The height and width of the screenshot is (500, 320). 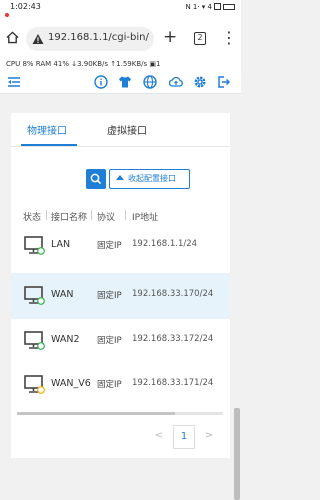 I want to click on table-row: WAN 固定IP 192.168.33.170/24, so click(x=120, y=296).